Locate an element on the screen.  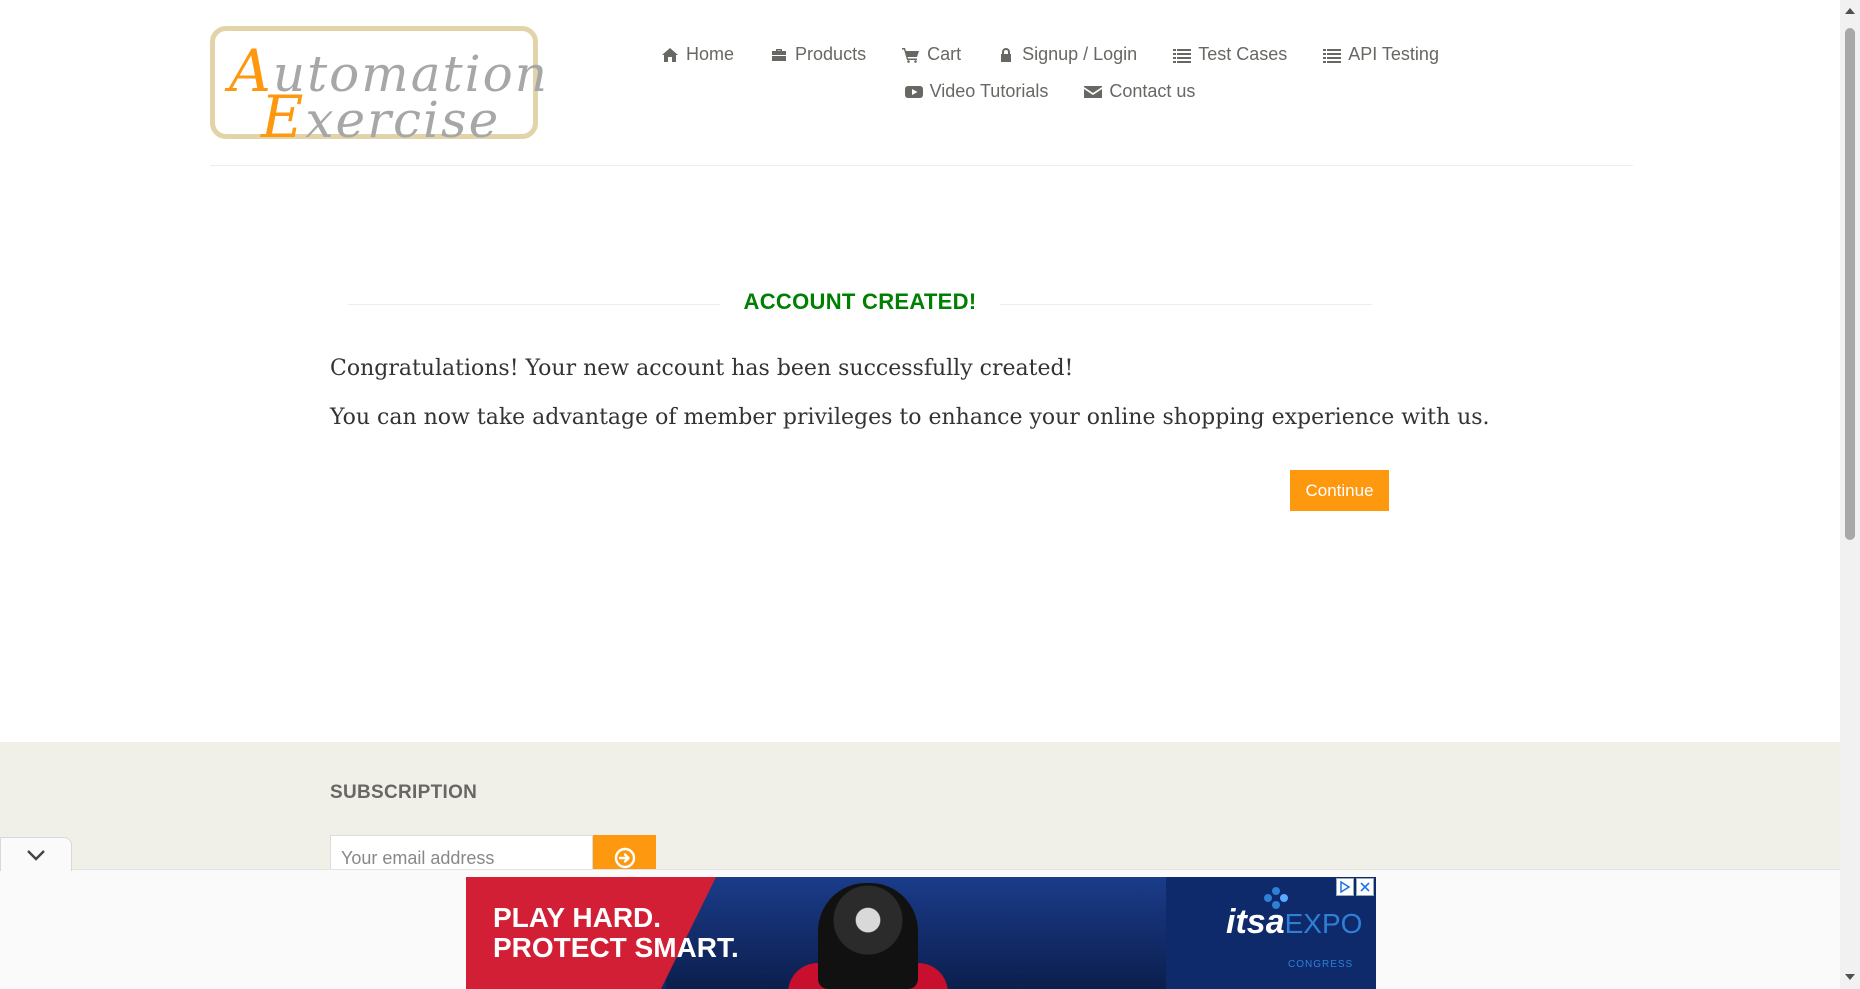
nav-item-test-cases: Test Cases is located at coordinates (1230, 54).